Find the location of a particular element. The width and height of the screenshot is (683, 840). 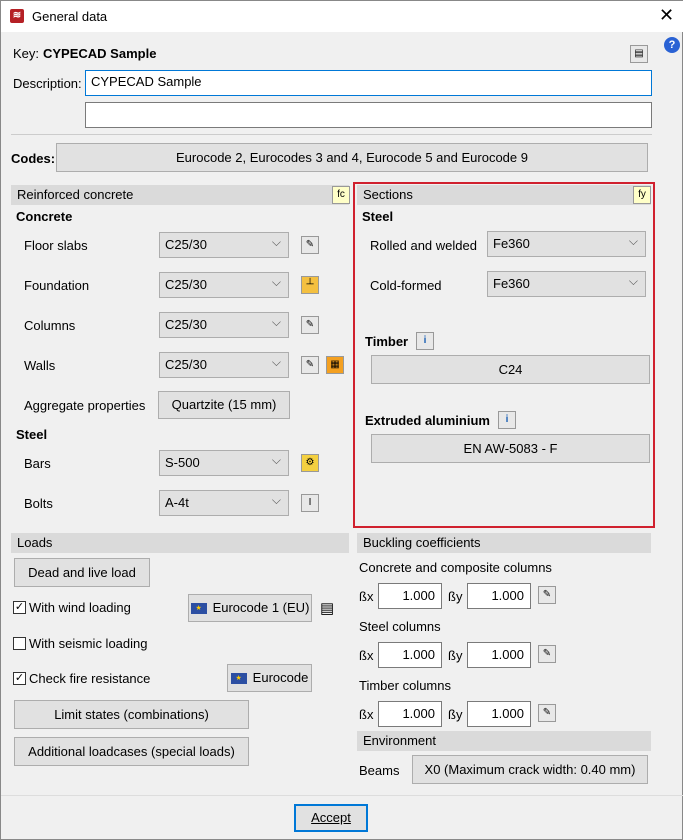

edit-slab-icon: ✎ is located at coordinates (310, 245).